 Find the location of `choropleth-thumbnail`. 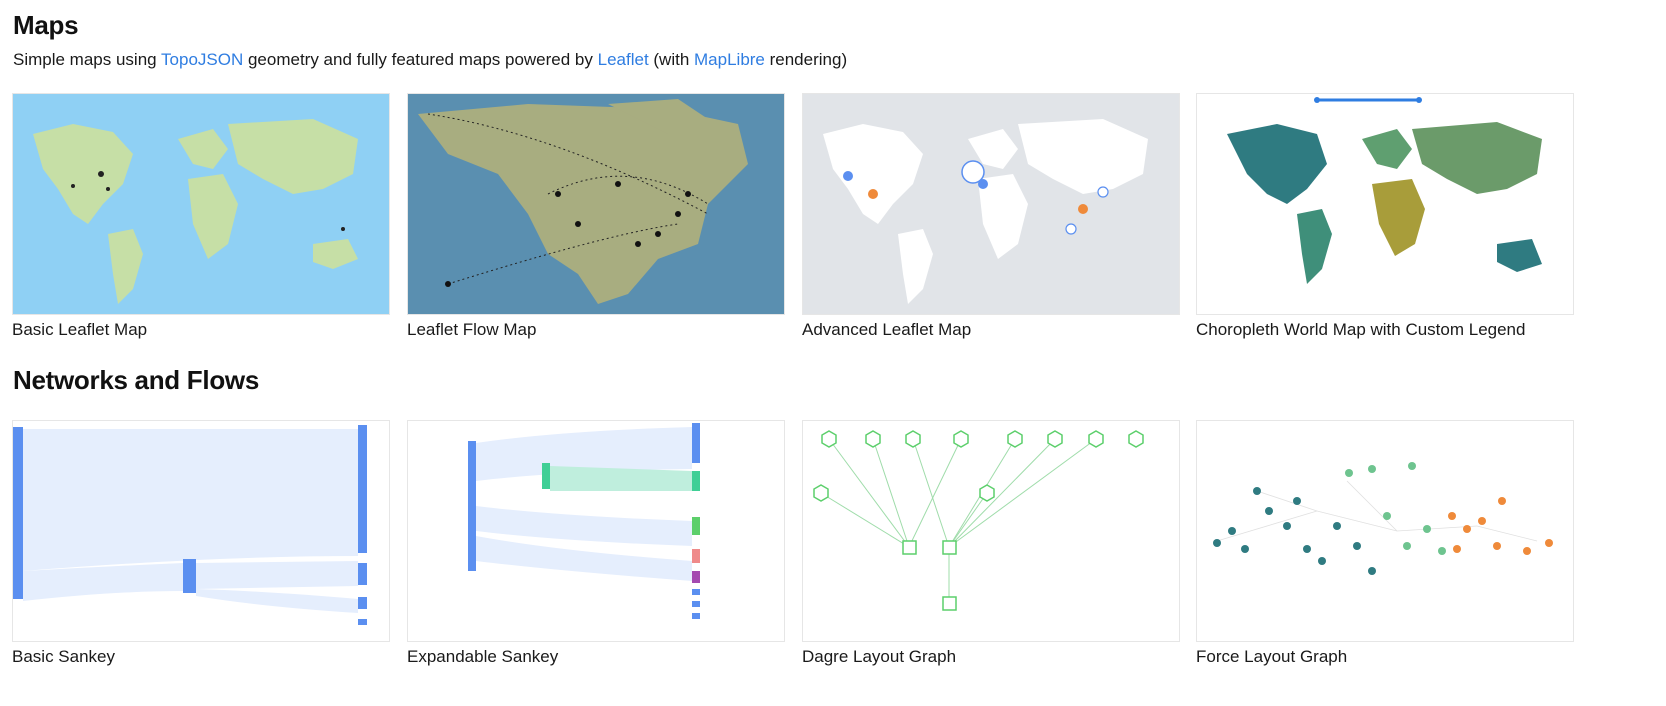

choropleth-thumbnail is located at coordinates (1385, 204).